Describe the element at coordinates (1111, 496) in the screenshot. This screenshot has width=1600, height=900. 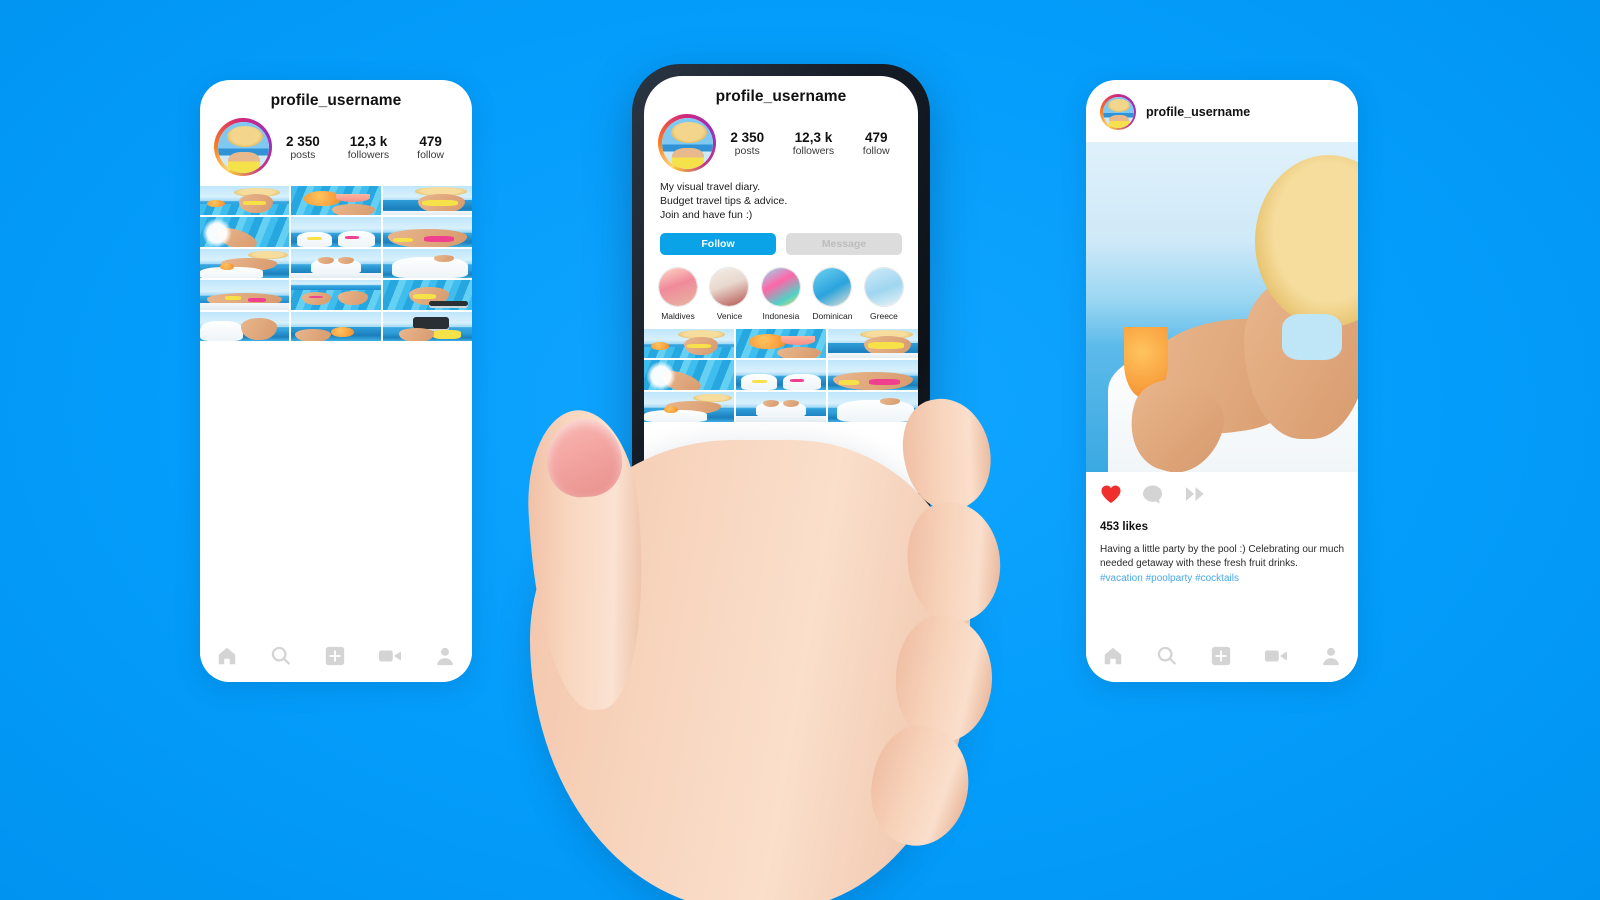
I see `heart-icon` at that location.